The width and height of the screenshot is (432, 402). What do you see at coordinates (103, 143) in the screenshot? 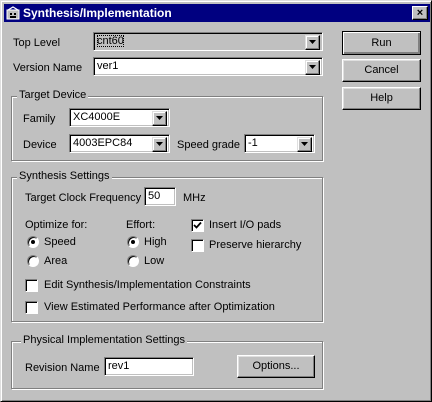
I see `device-value: 4003EPC84` at bounding box center [103, 143].